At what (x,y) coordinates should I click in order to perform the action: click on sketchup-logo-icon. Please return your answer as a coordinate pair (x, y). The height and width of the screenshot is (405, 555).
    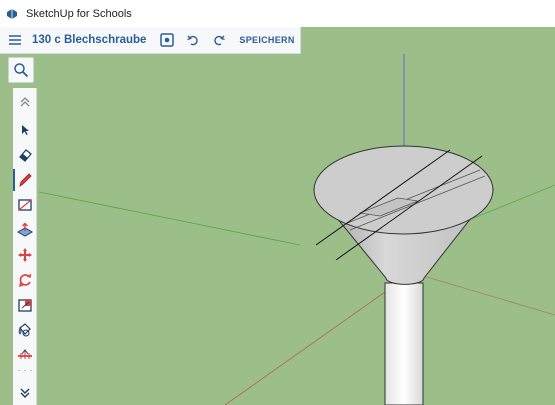
    Looking at the image, I should click on (12, 14).